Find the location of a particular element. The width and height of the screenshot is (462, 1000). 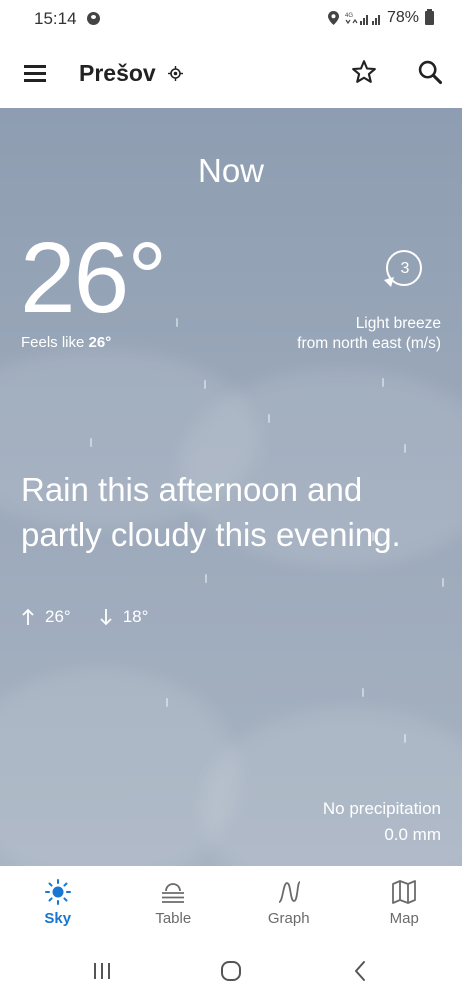

precipitation: No precipitation 0.0 mm is located at coordinates (382, 822).